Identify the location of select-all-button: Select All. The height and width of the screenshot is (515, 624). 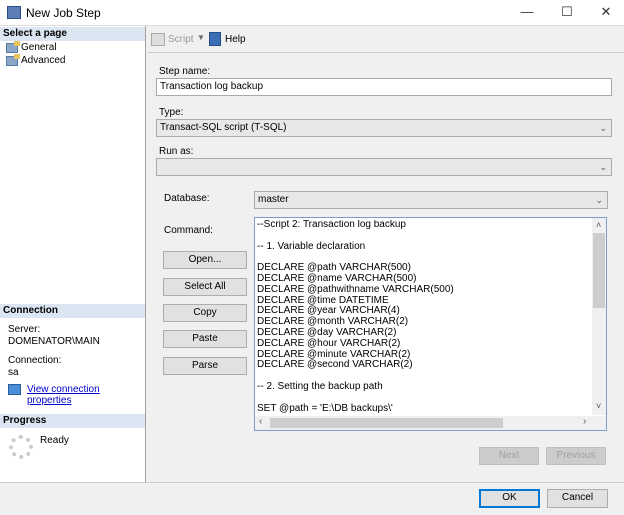
(205, 287).